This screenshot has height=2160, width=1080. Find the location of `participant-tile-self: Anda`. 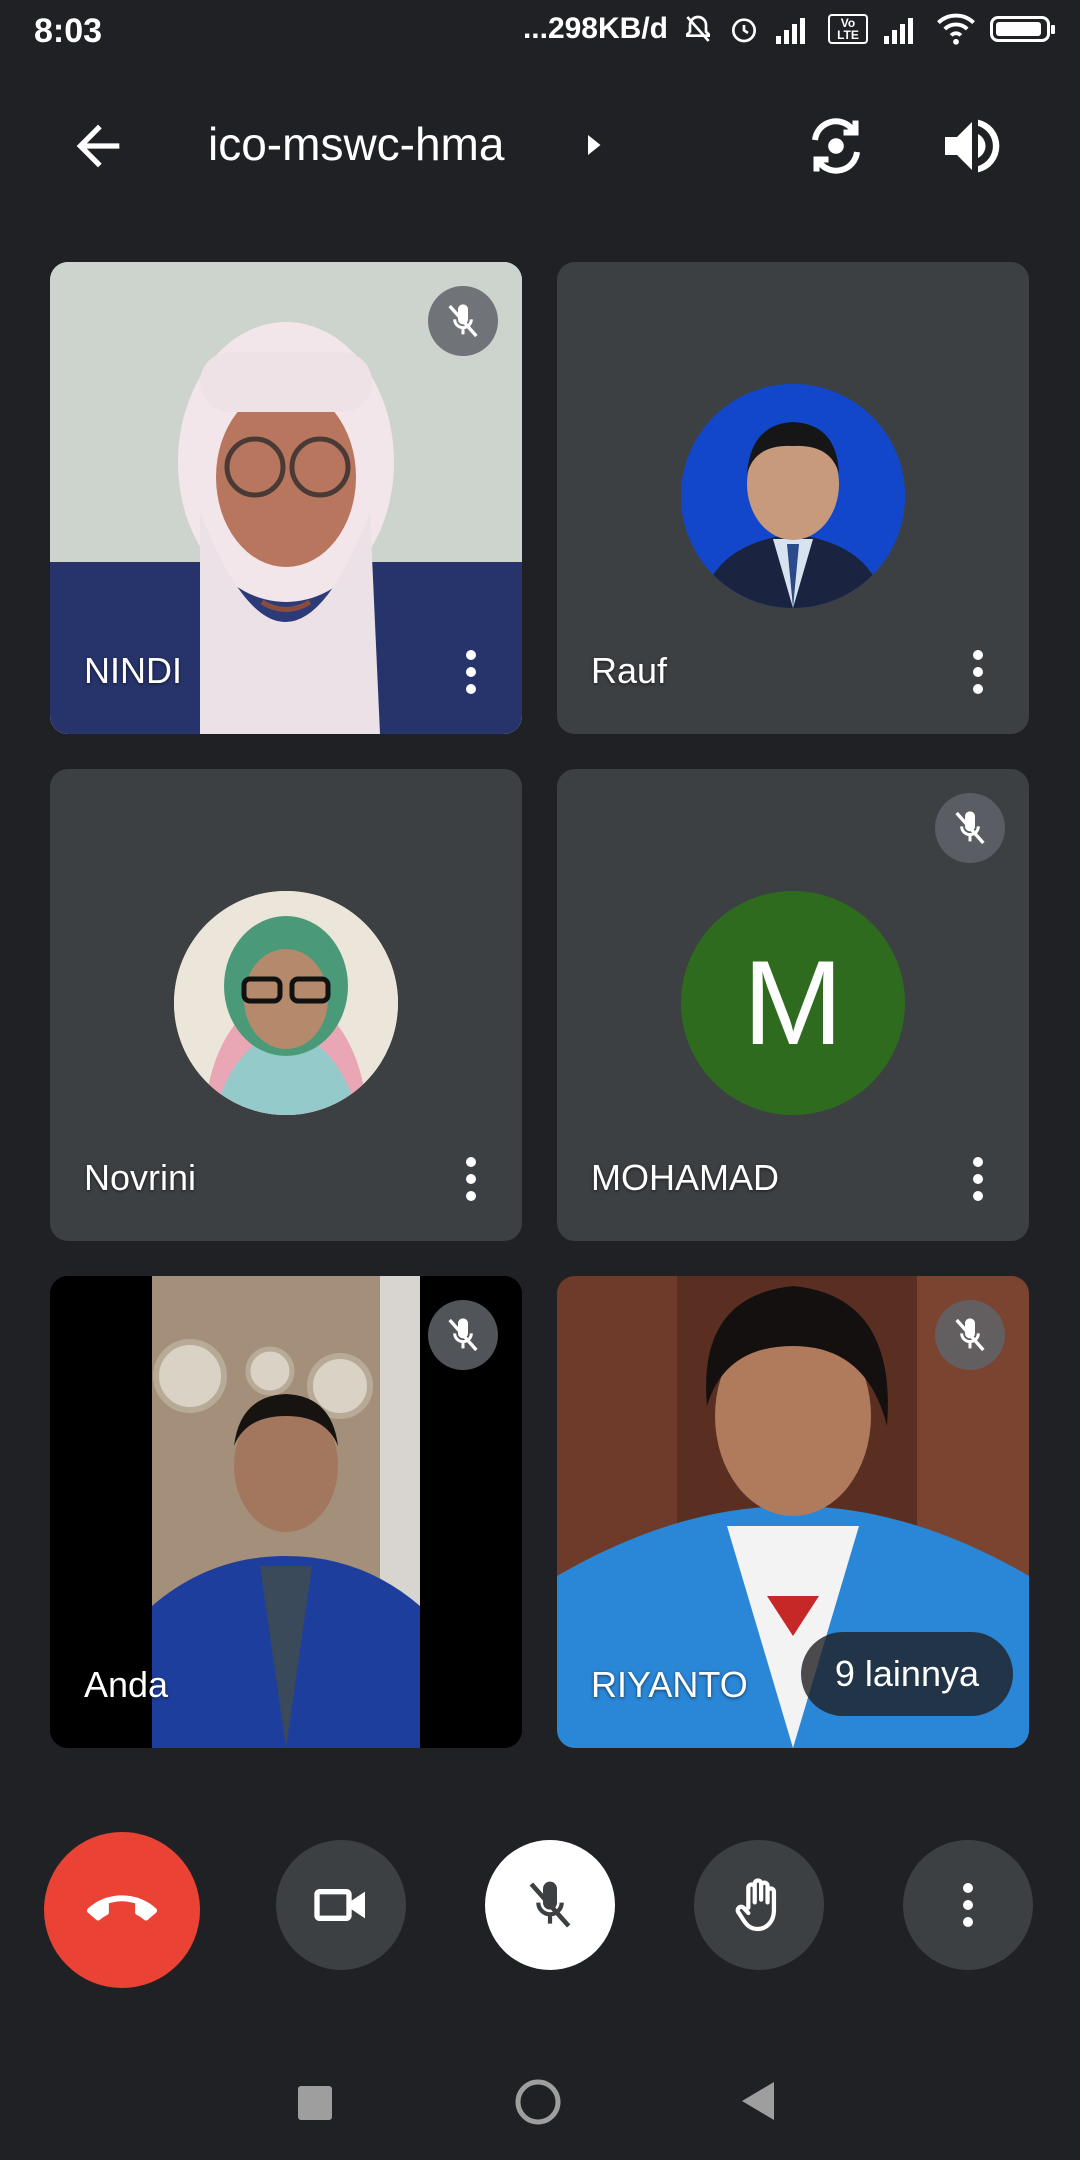

participant-tile-self: Anda is located at coordinates (286, 1512).